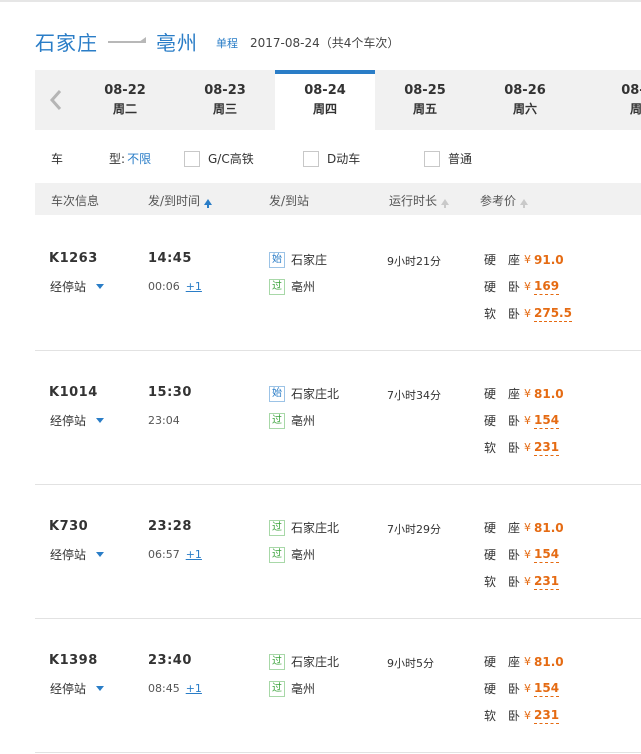  I want to click on header-train: 车次信息, so click(75, 201).